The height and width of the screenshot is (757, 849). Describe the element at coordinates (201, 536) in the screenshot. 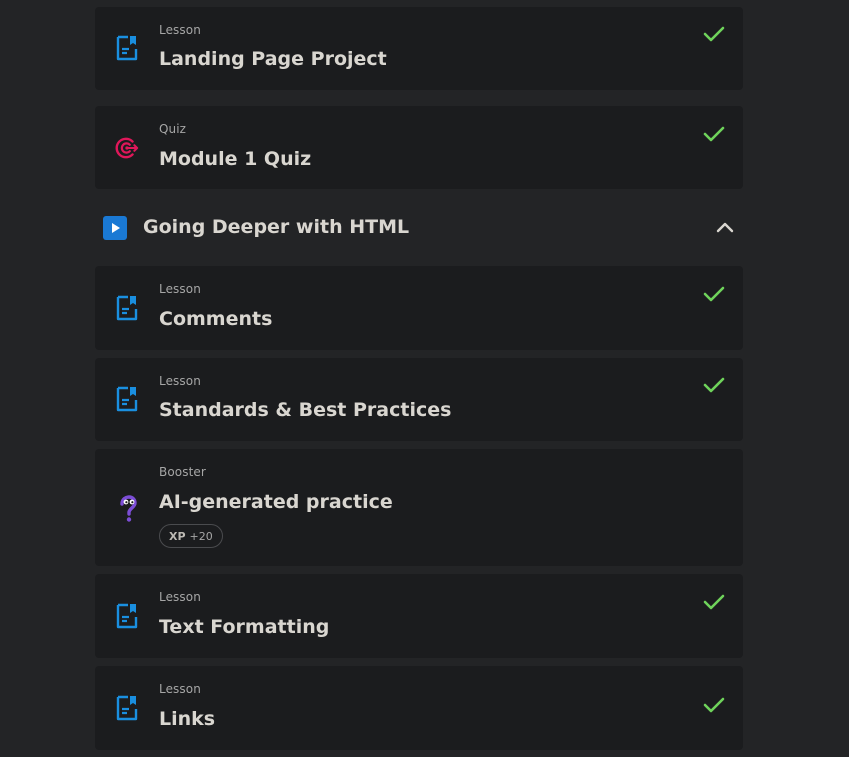

I see `xp-value: +20` at that location.